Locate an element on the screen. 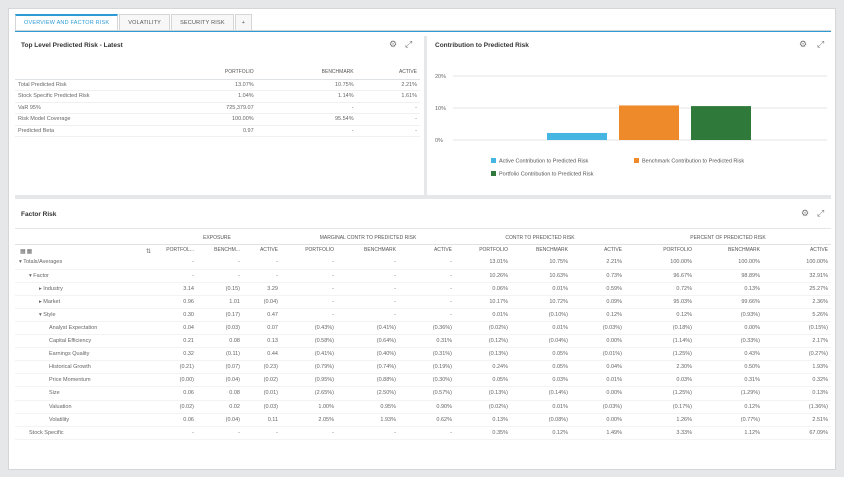  table-cell: (0.02) is located at coordinates (175, 407).